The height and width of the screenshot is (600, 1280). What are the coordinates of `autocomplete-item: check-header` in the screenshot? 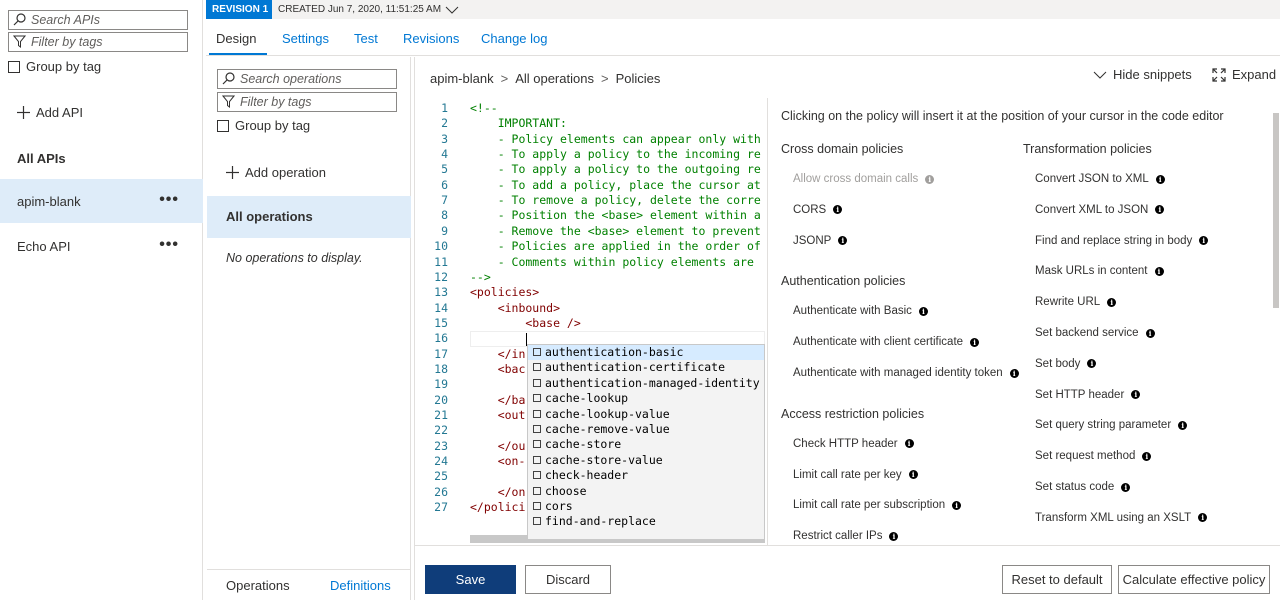 It's located at (646, 475).